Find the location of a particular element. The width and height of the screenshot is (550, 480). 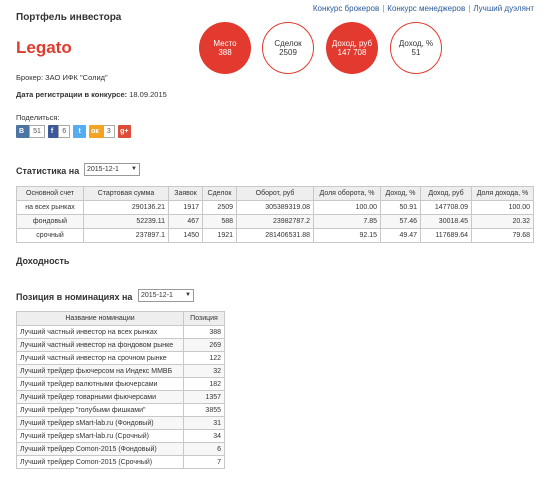

table-cell: 1450 is located at coordinates (185, 235).